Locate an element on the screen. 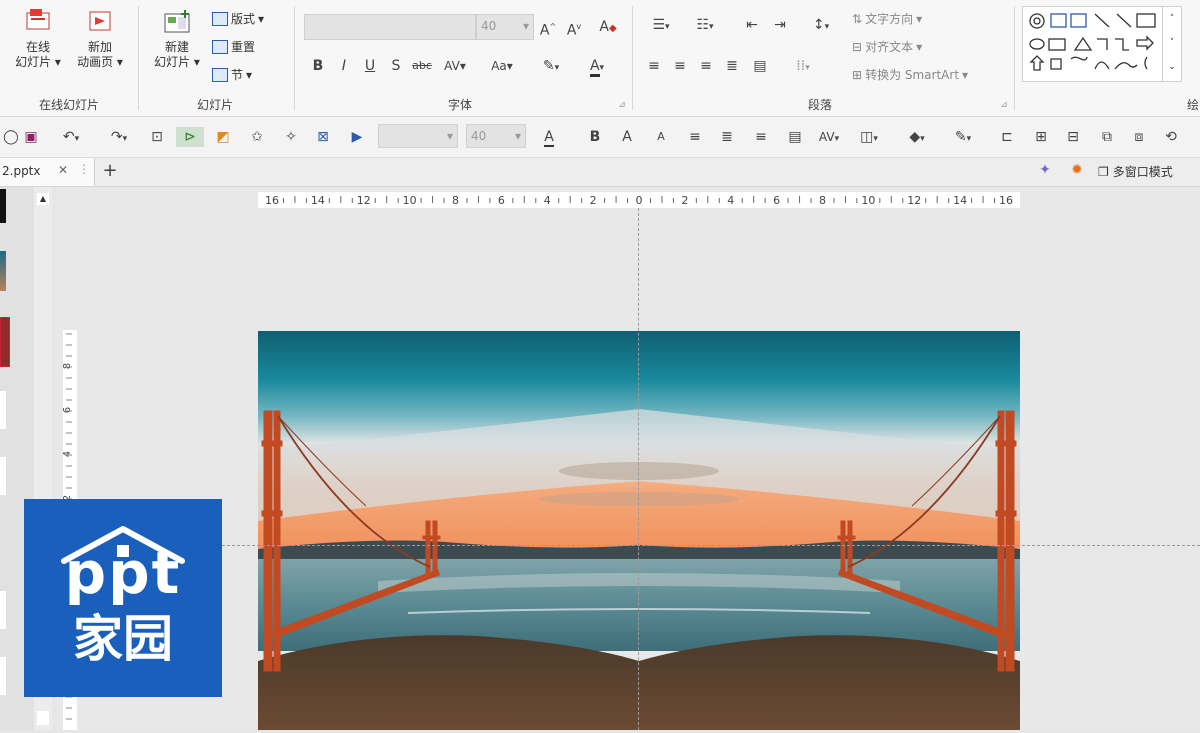 Image resolution: width=1200 pixels, height=733 pixels. qat-shape-fill-icon: ◫▾ is located at coordinates (869, 137).